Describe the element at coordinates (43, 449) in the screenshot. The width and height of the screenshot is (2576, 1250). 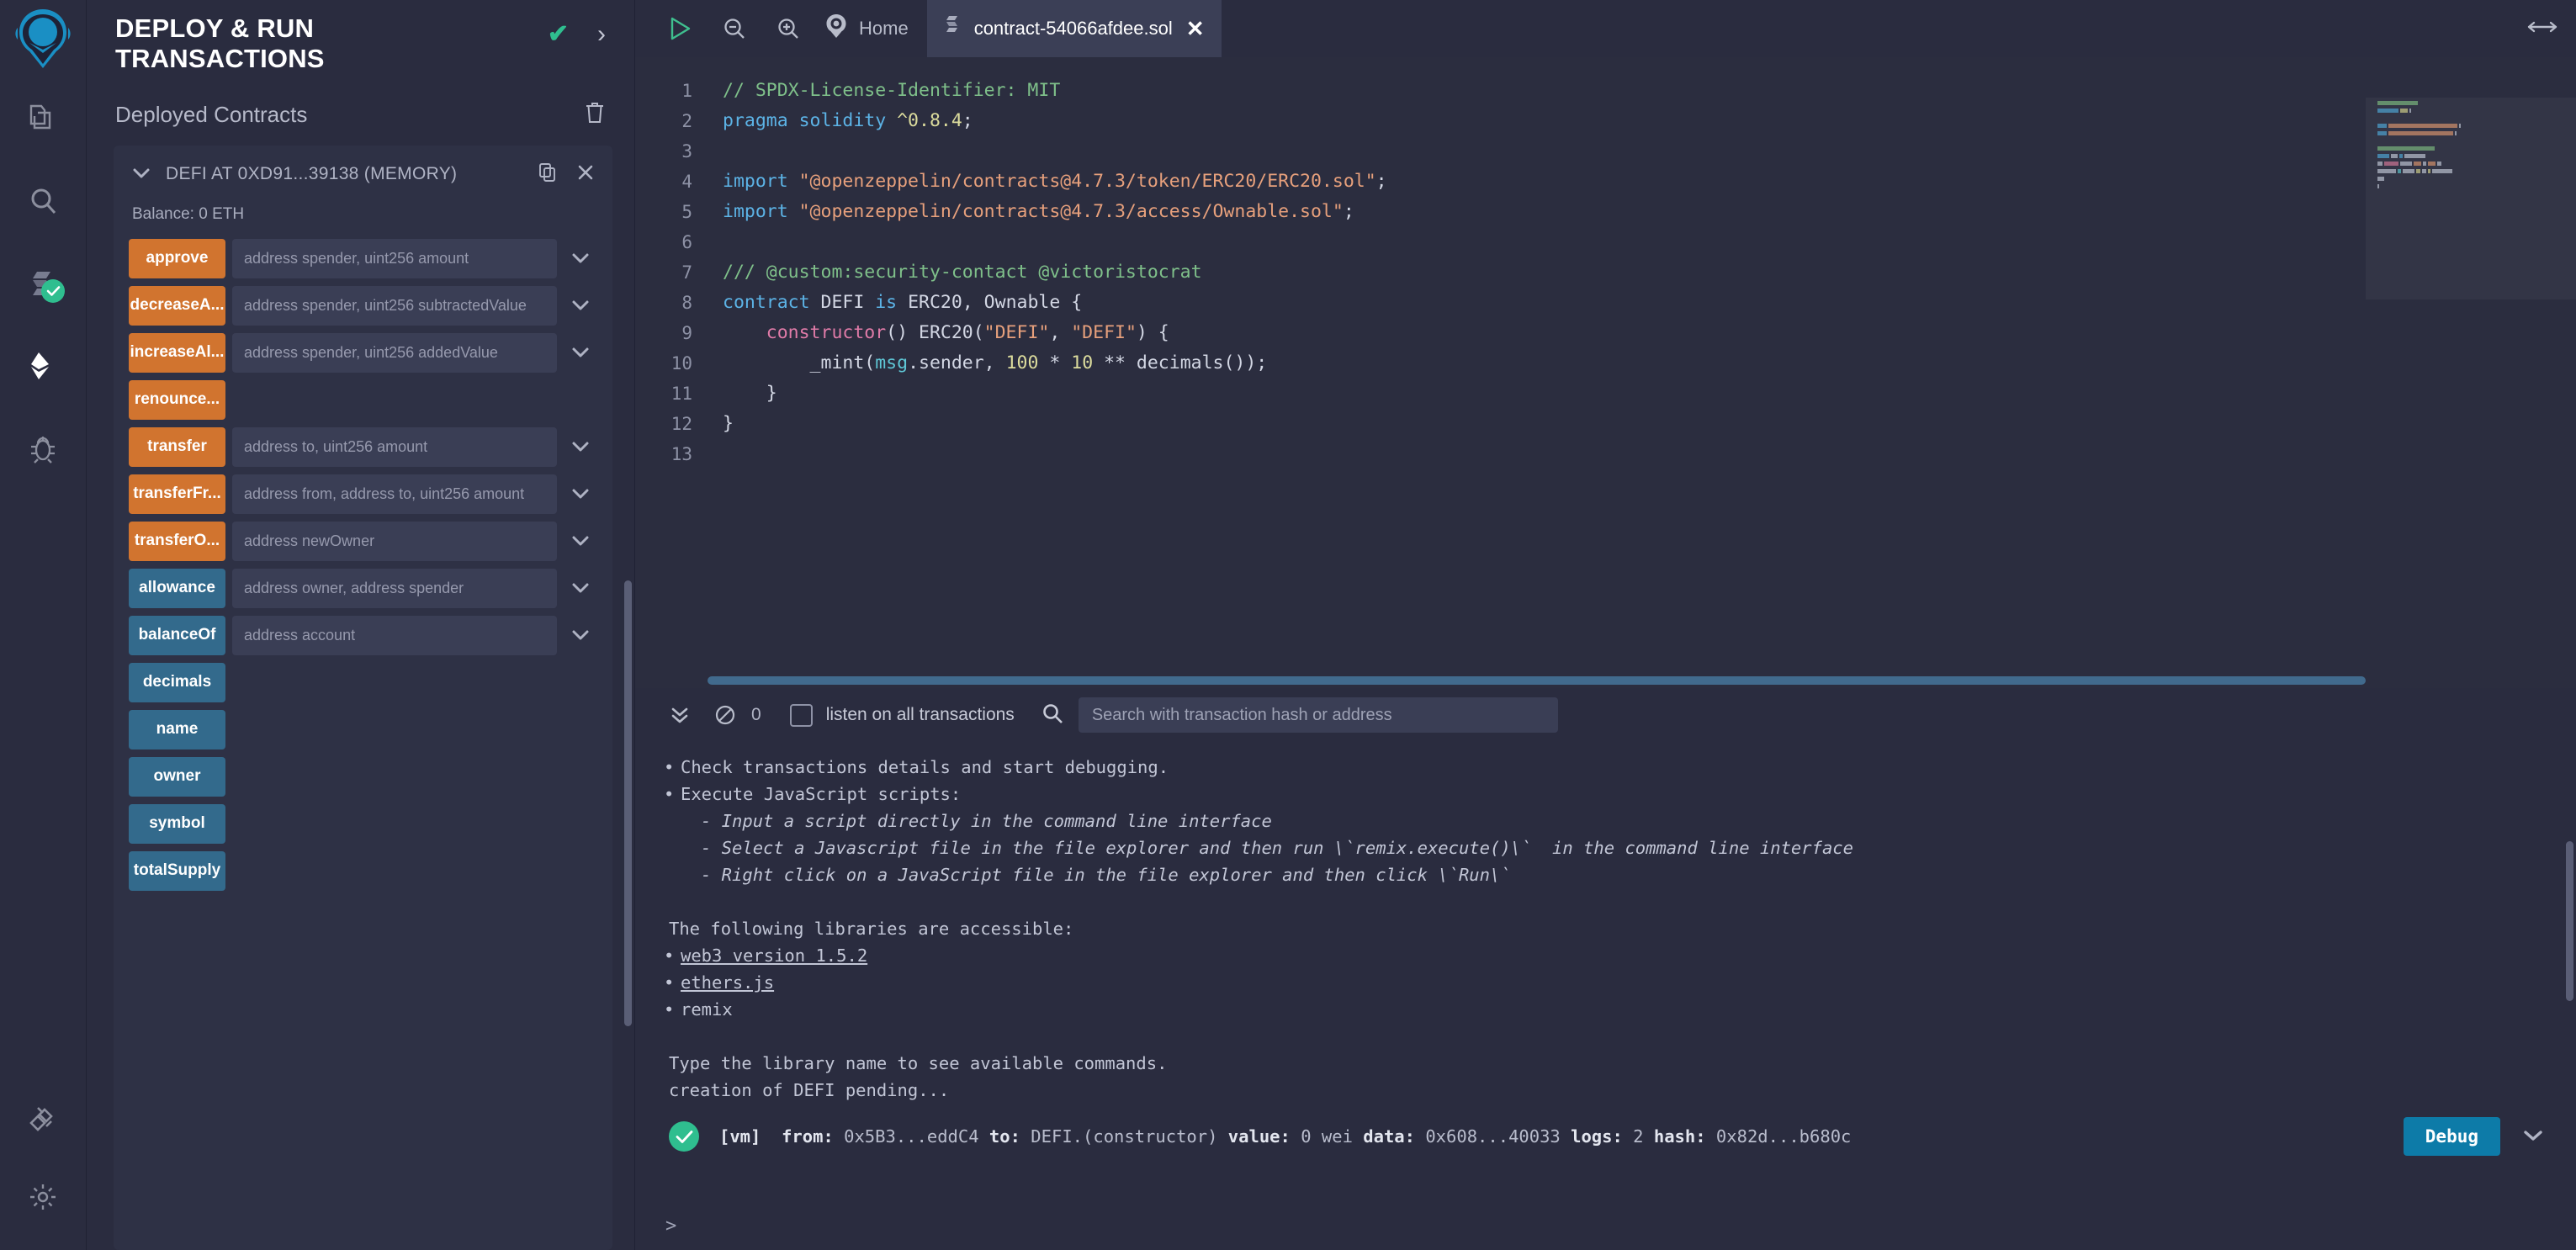
I see `debugger-icon` at that location.